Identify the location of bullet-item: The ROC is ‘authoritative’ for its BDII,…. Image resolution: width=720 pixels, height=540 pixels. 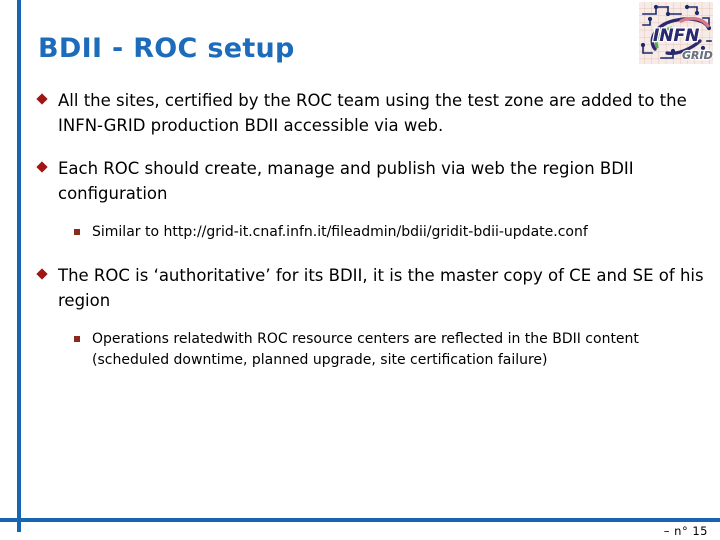
(372, 288).